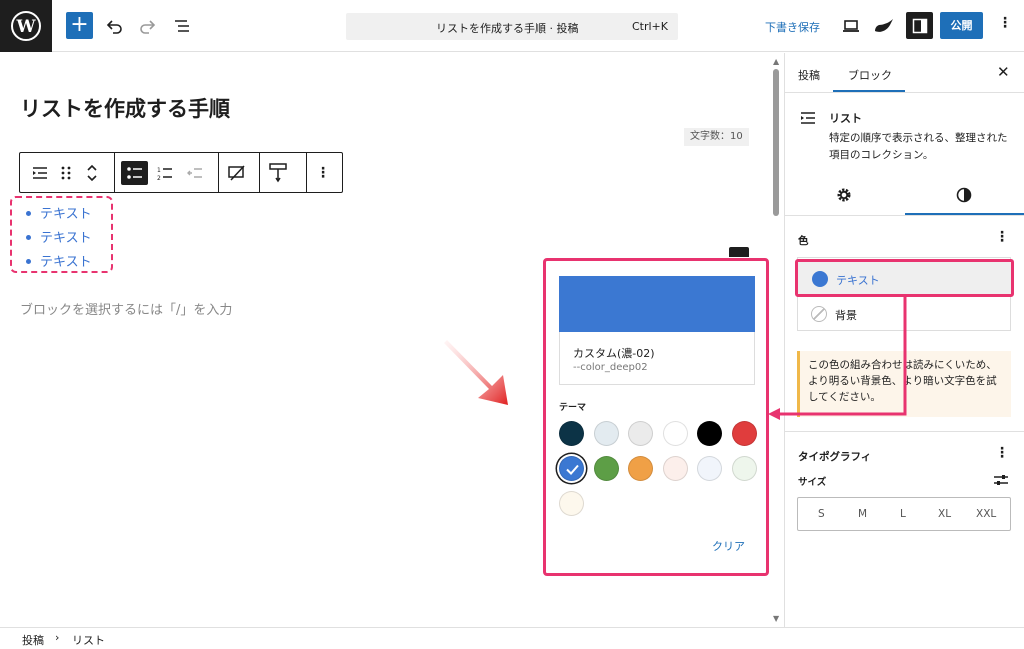 This screenshot has width=1024, height=649. What do you see at coordinates (846, 315) in the screenshot?
I see `background-color-item: 背景` at bounding box center [846, 315].